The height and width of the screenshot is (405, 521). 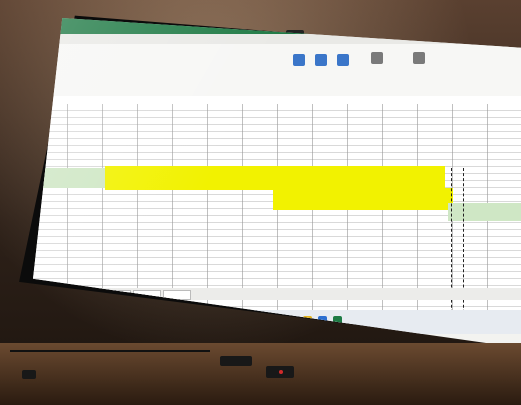 I want to click on cable, so click(x=110, y=351).